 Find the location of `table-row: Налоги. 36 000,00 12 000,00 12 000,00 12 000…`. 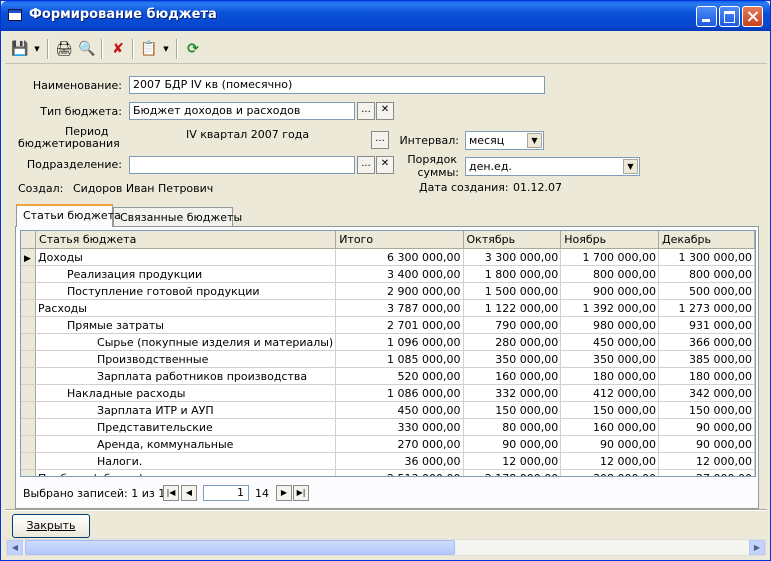

table-row: Налоги. 36 000,00 12 000,00 12 000,00 12 000… is located at coordinates (388, 461).